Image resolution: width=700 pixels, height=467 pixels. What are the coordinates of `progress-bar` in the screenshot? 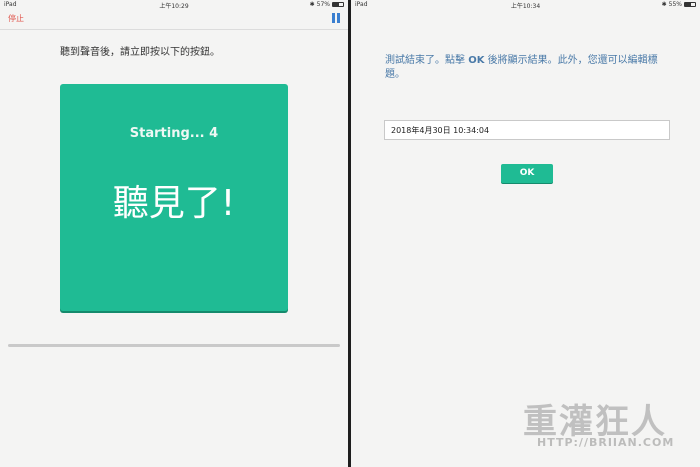 It's located at (174, 345).